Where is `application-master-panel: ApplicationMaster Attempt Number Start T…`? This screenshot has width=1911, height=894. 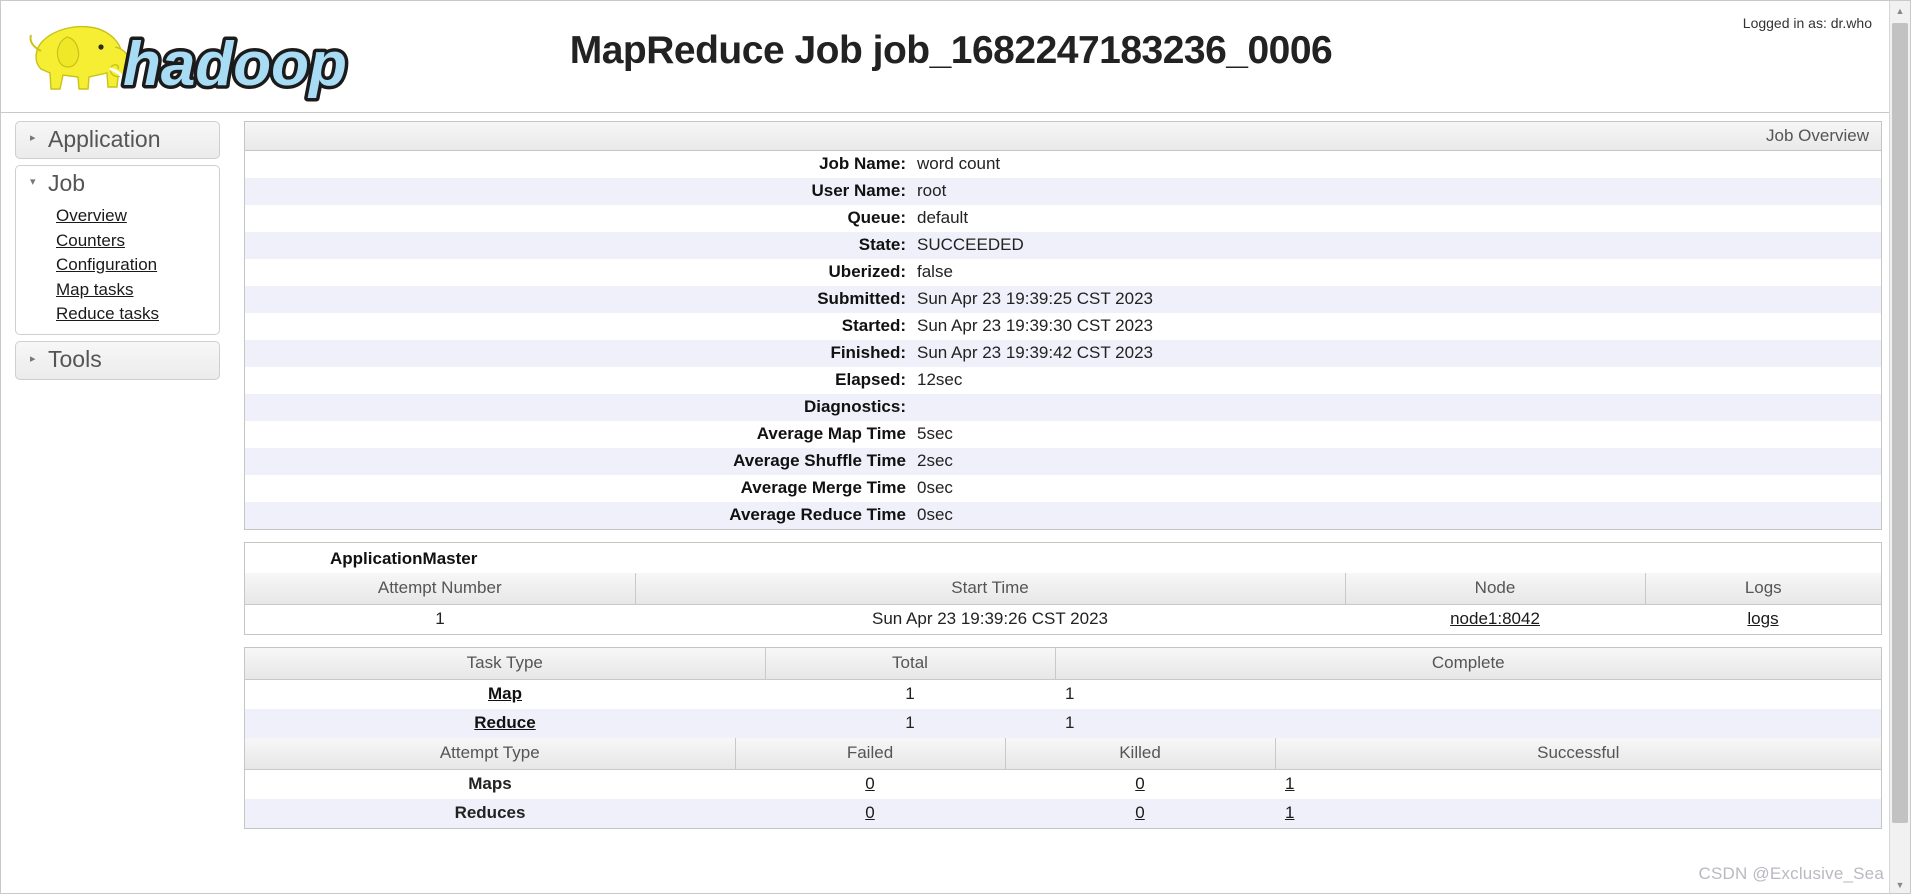 application-master-panel: ApplicationMaster Attempt Number Start T… is located at coordinates (1063, 588).